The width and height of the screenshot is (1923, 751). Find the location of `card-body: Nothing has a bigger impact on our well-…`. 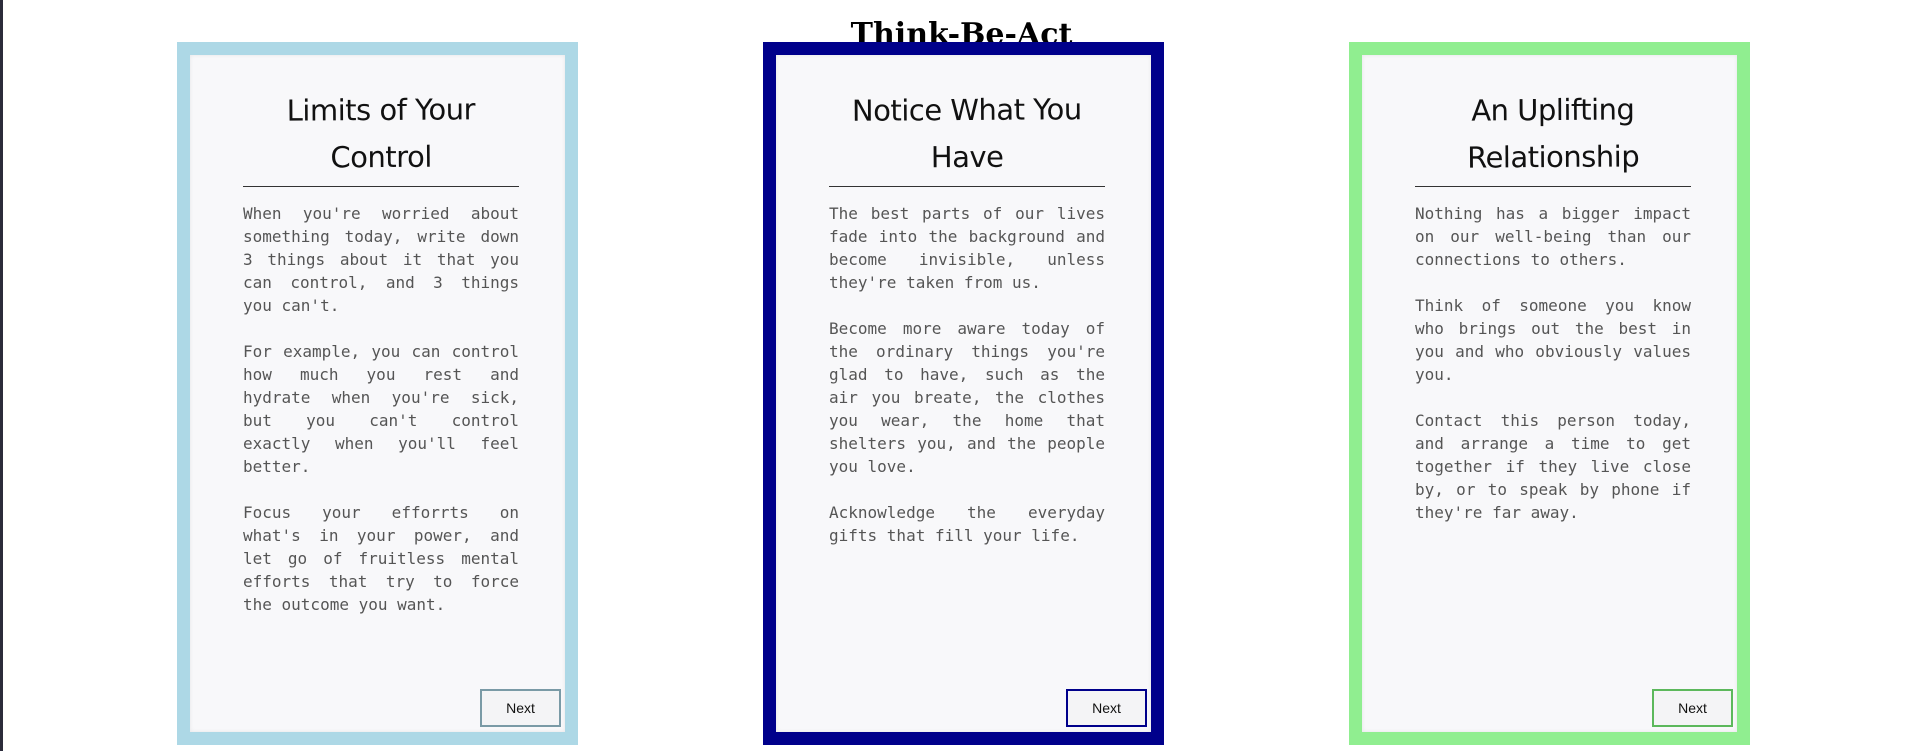

card-body: Nothing has a bigger impact on our well-… is located at coordinates (1553, 374).